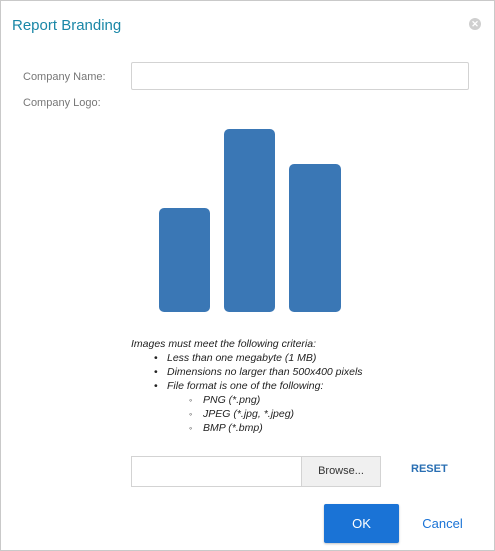 The width and height of the screenshot is (495, 551). I want to click on close-icon: ✕, so click(475, 24).